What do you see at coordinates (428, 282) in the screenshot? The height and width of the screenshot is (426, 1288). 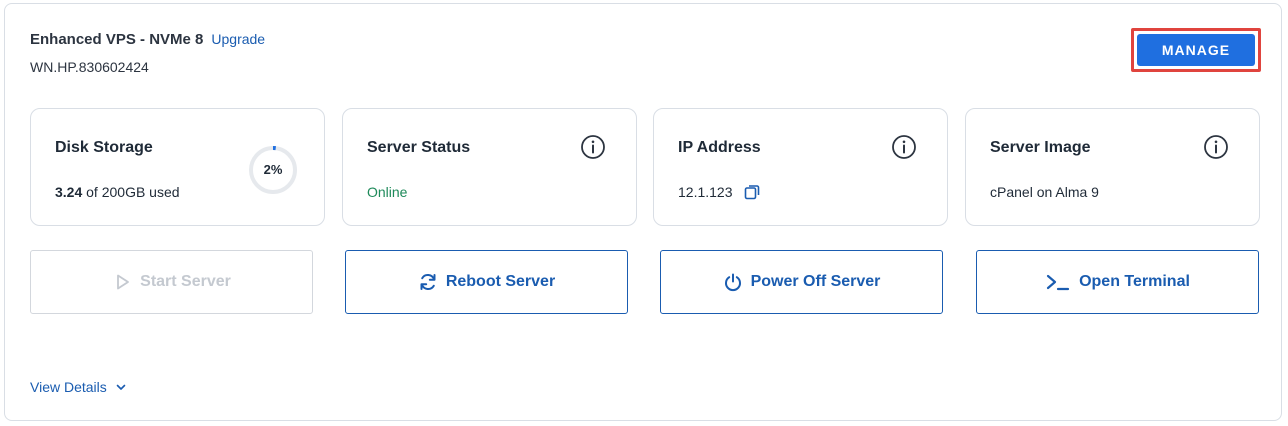 I see `refresh-icon` at bounding box center [428, 282].